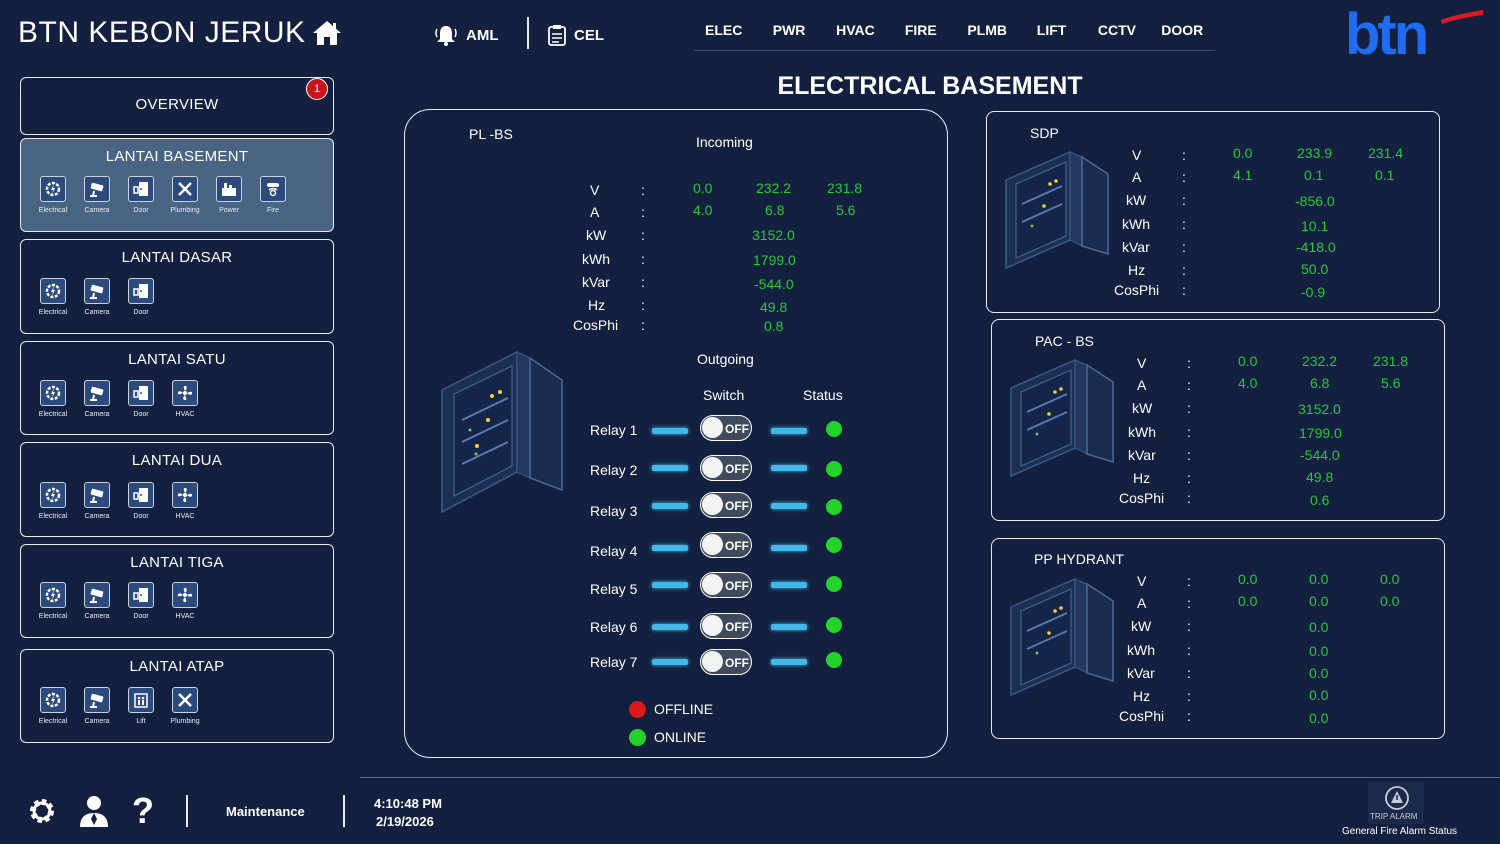  What do you see at coordinates (177, 286) in the screenshot?
I see `floor-card-dasar: LANTAI DASAR Electrical Camera Door` at bounding box center [177, 286].